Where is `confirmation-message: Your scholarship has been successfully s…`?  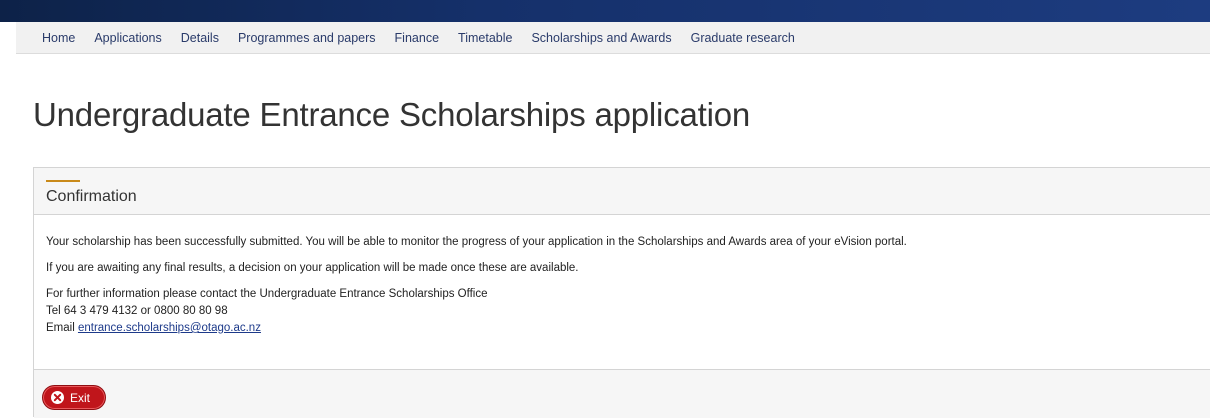 confirmation-message: Your scholarship has been successfully s… is located at coordinates (476, 242).